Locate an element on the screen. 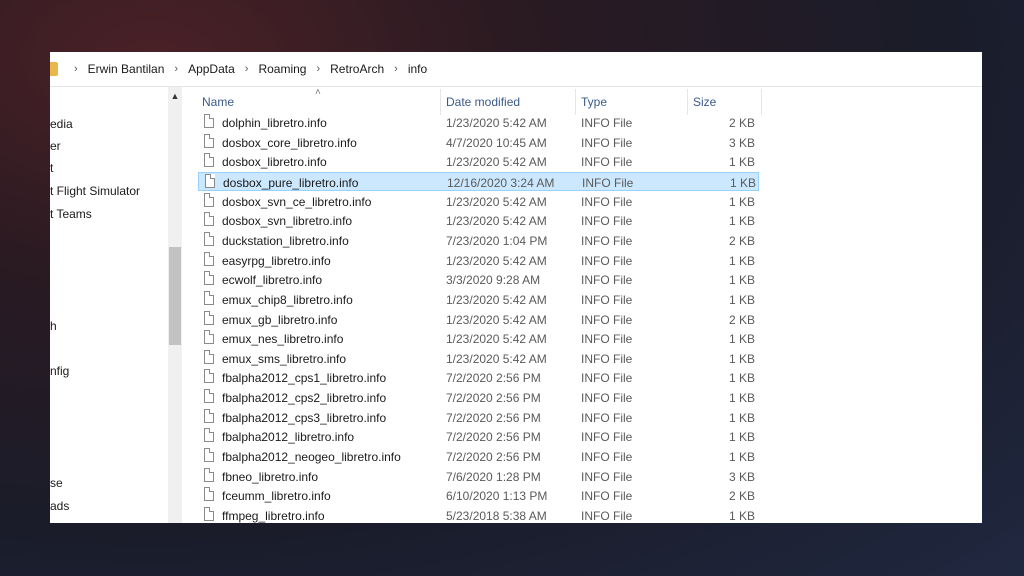 The image size is (1024, 576). breadcrumb-user: Erwin Bantilan is located at coordinates (126, 69).